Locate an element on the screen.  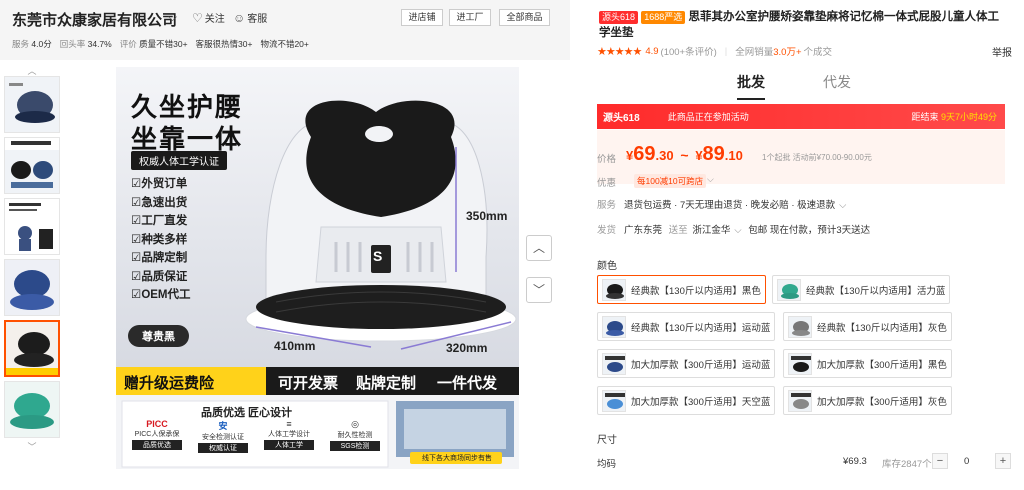
shop-name: 东莞市众康家居有限公司 is located at coordinates (94, 19).